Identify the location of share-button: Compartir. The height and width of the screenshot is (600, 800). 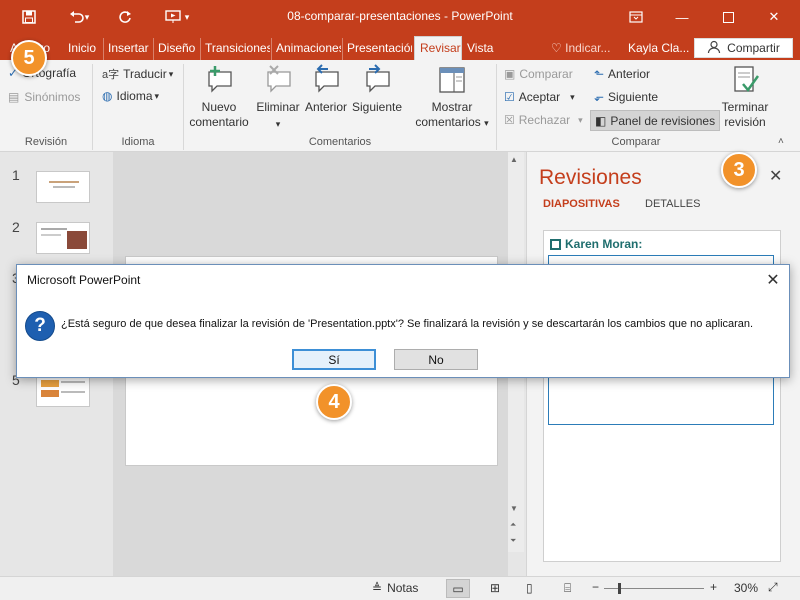
(743, 48).